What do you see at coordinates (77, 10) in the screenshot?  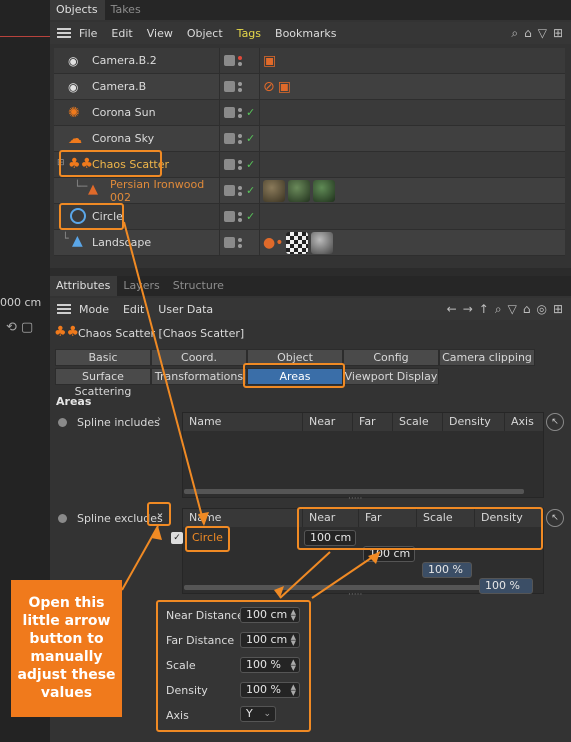 I see `tab-objects: Objects` at bounding box center [77, 10].